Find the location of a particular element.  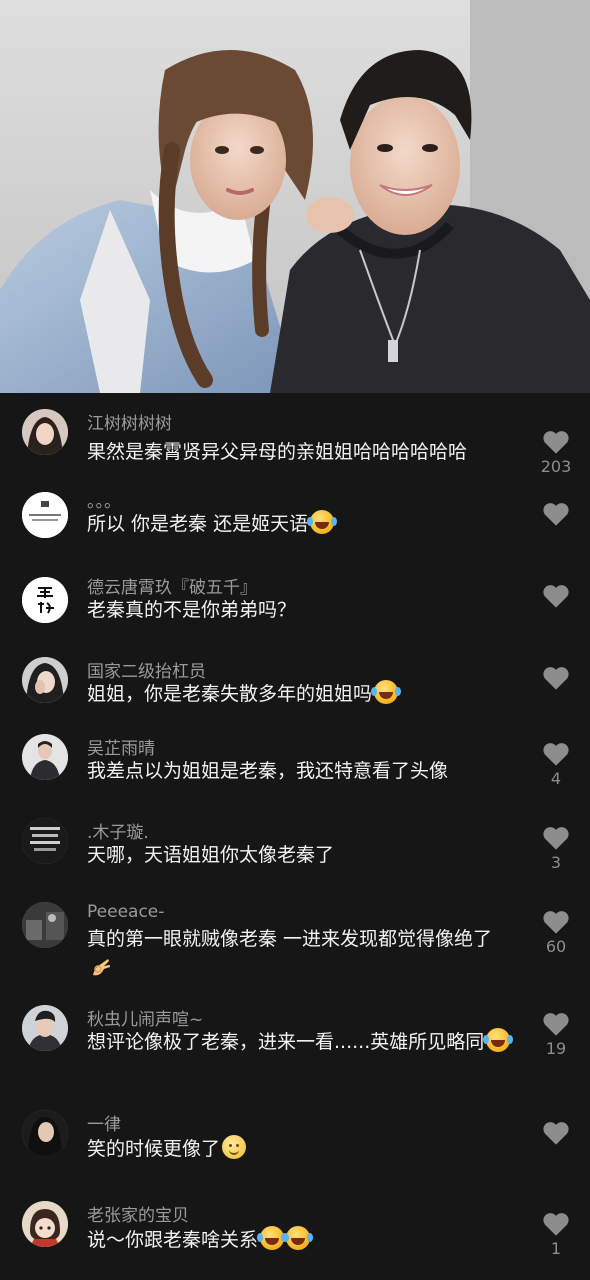

comment-text-content: 说～你跟老秦啥关系 is located at coordinates (173, 1240).